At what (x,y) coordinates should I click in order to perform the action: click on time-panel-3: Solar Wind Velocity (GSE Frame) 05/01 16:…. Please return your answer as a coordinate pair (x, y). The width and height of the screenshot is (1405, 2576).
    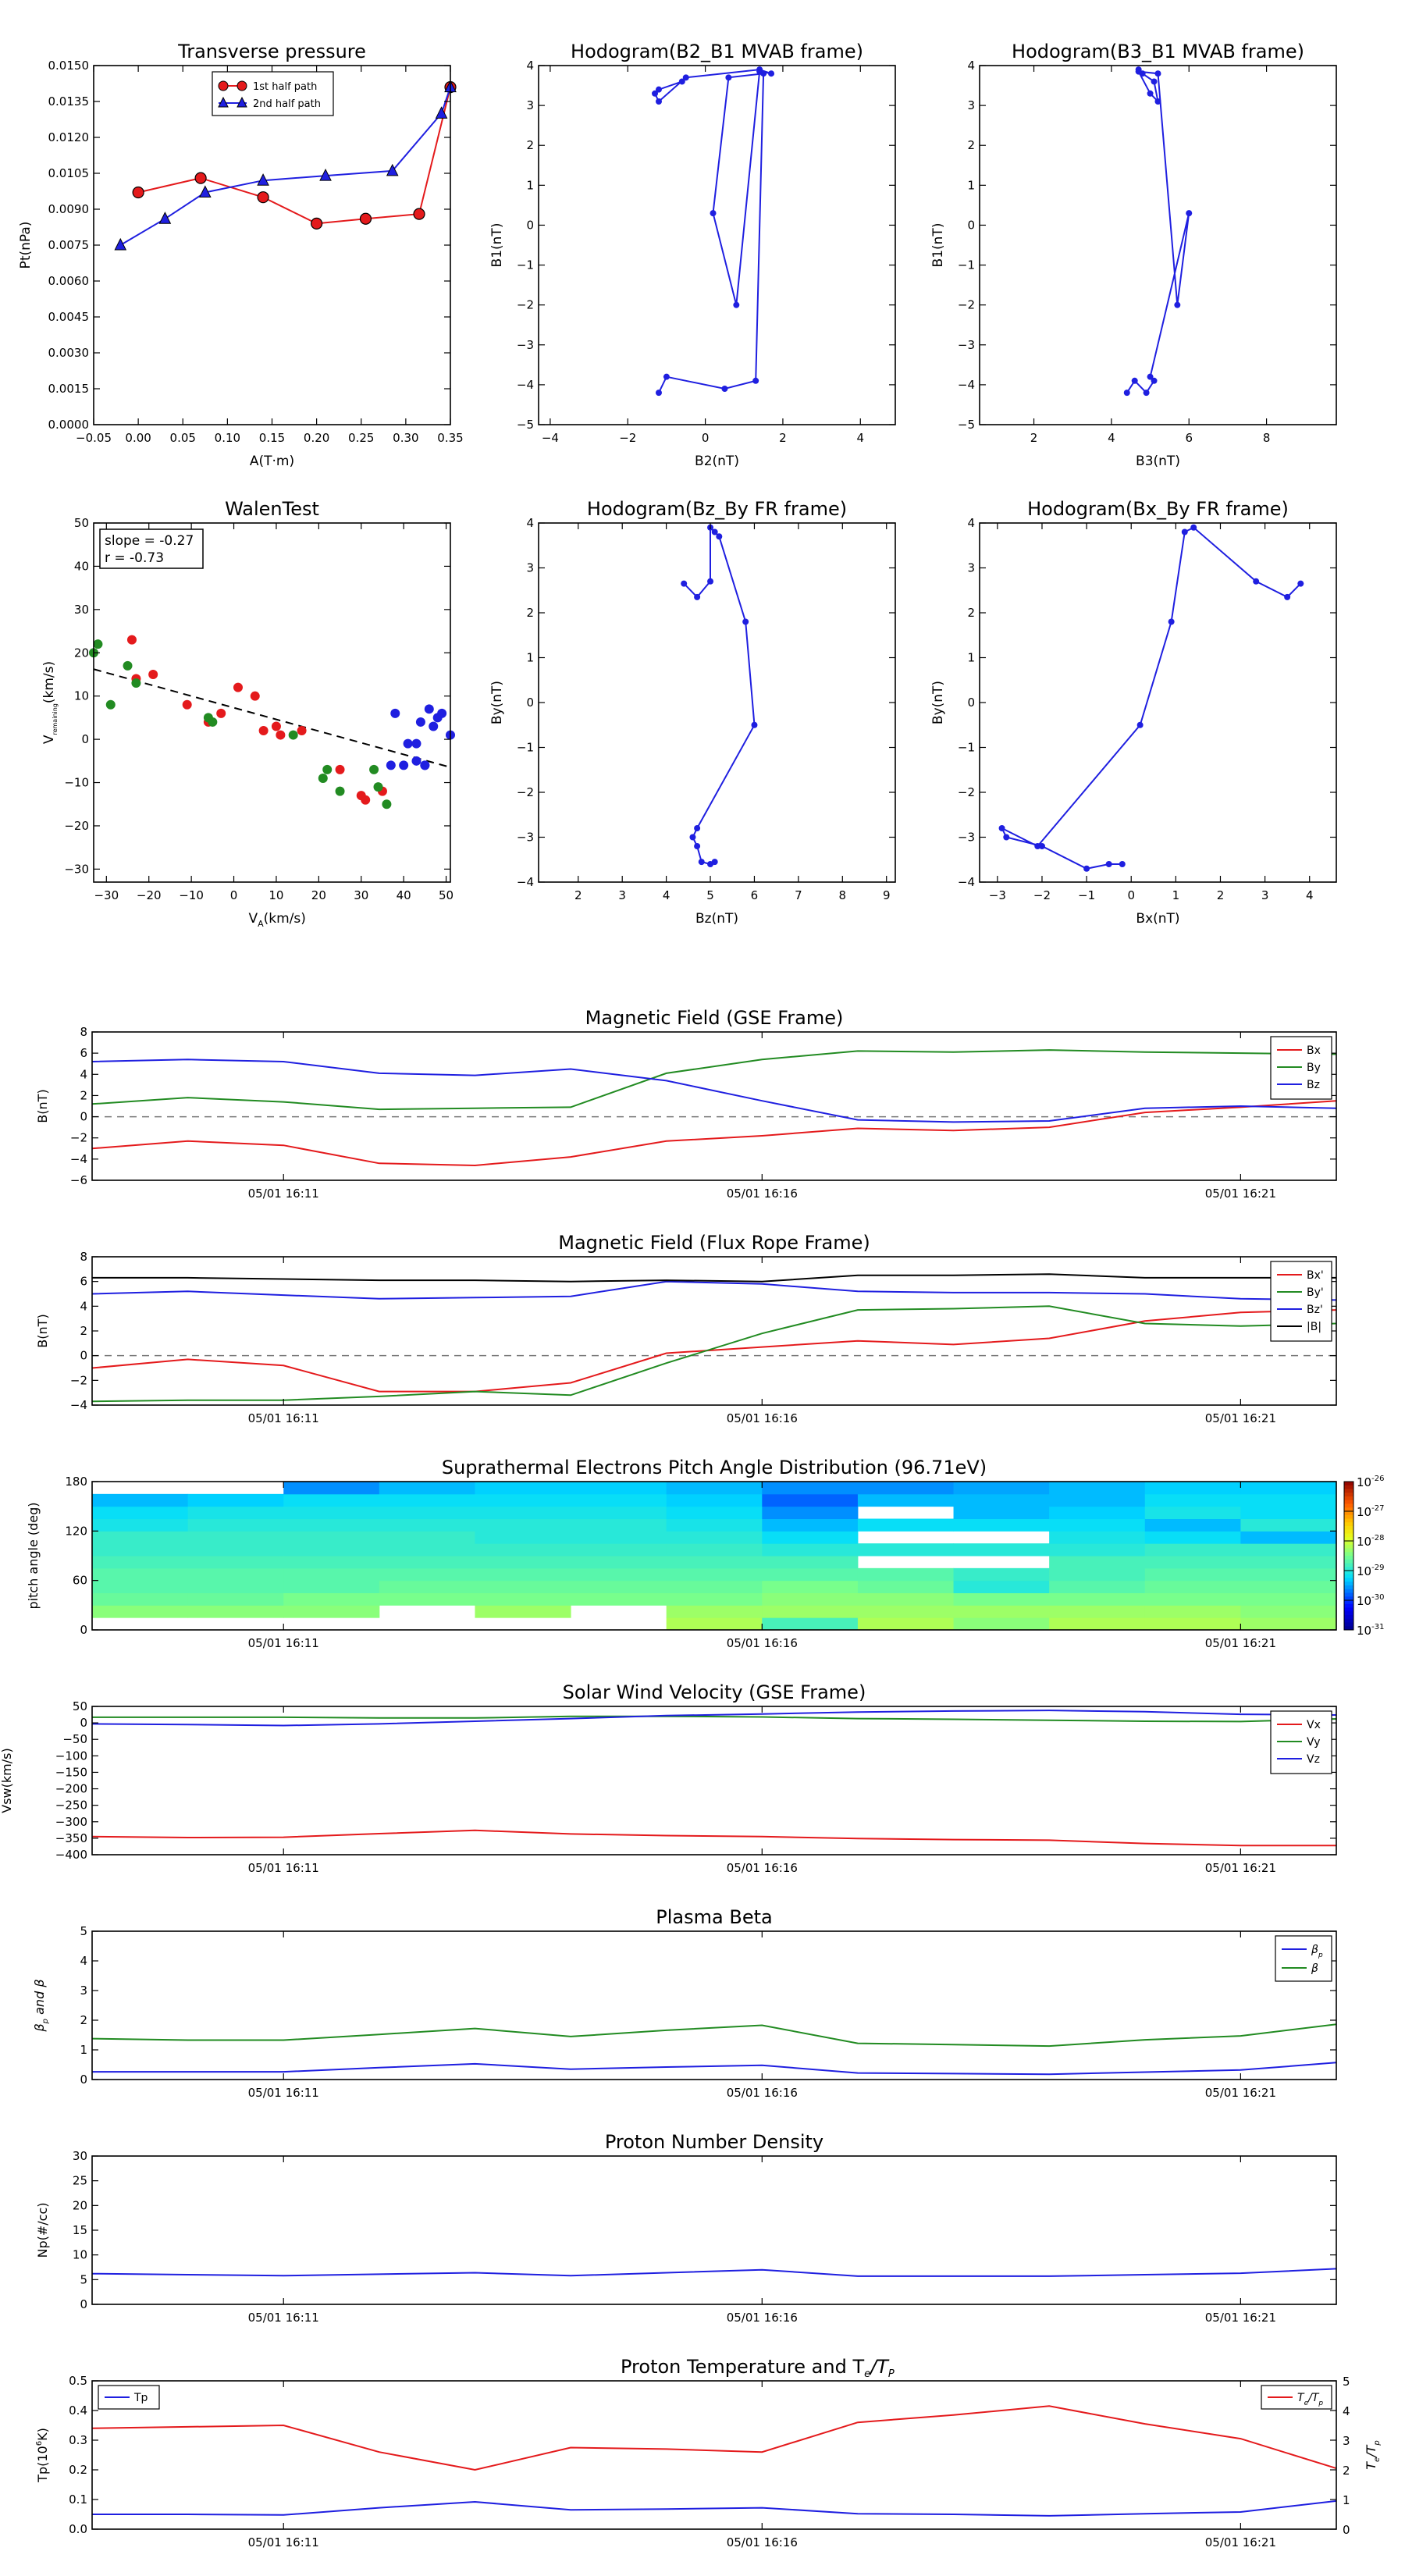
    Looking at the image, I should click on (669, 1778).